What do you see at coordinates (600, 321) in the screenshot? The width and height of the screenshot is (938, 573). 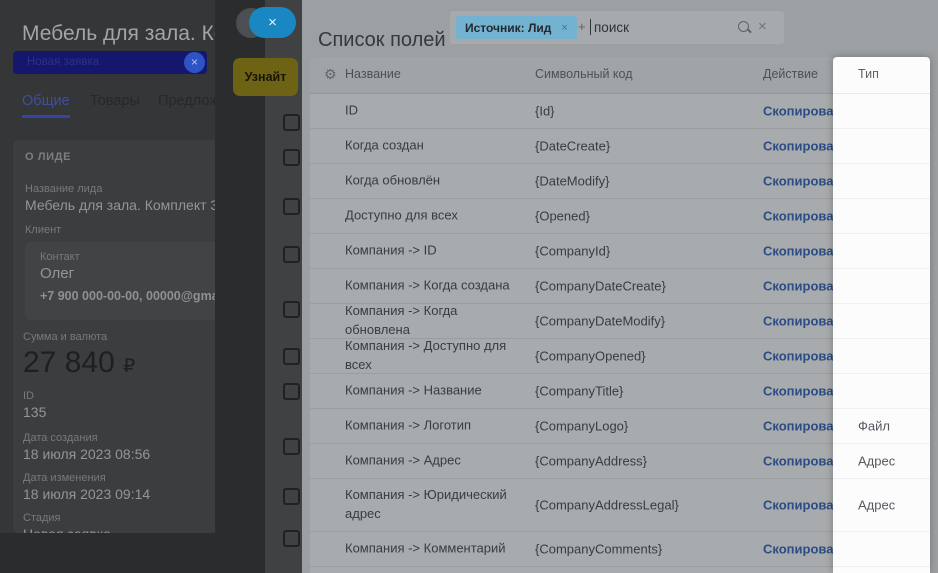 I see `field-code-cell: {CompanyDateModify}` at bounding box center [600, 321].